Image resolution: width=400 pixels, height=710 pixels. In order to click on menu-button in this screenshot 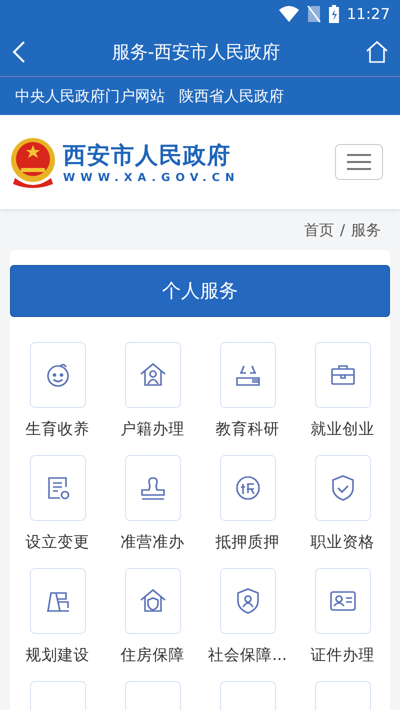, I will do `click(359, 162)`.